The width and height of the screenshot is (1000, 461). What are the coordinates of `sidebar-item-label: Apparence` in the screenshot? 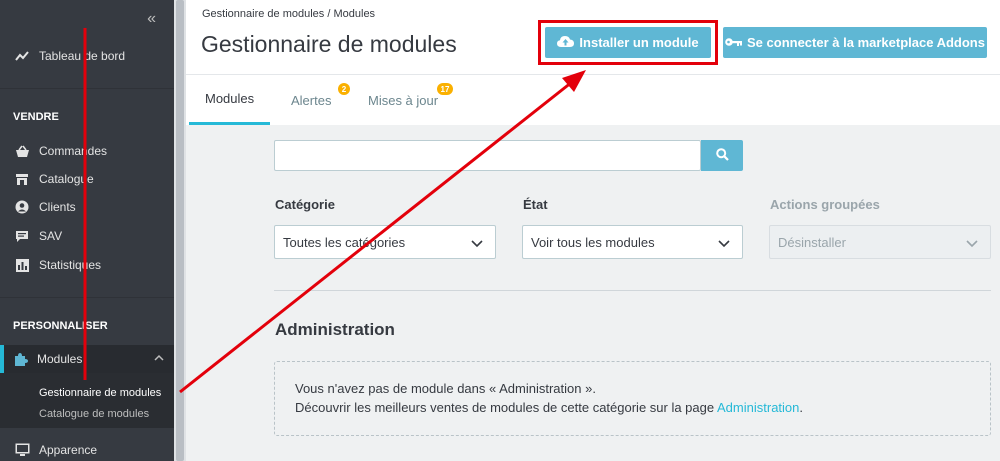 It's located at (68, 450).